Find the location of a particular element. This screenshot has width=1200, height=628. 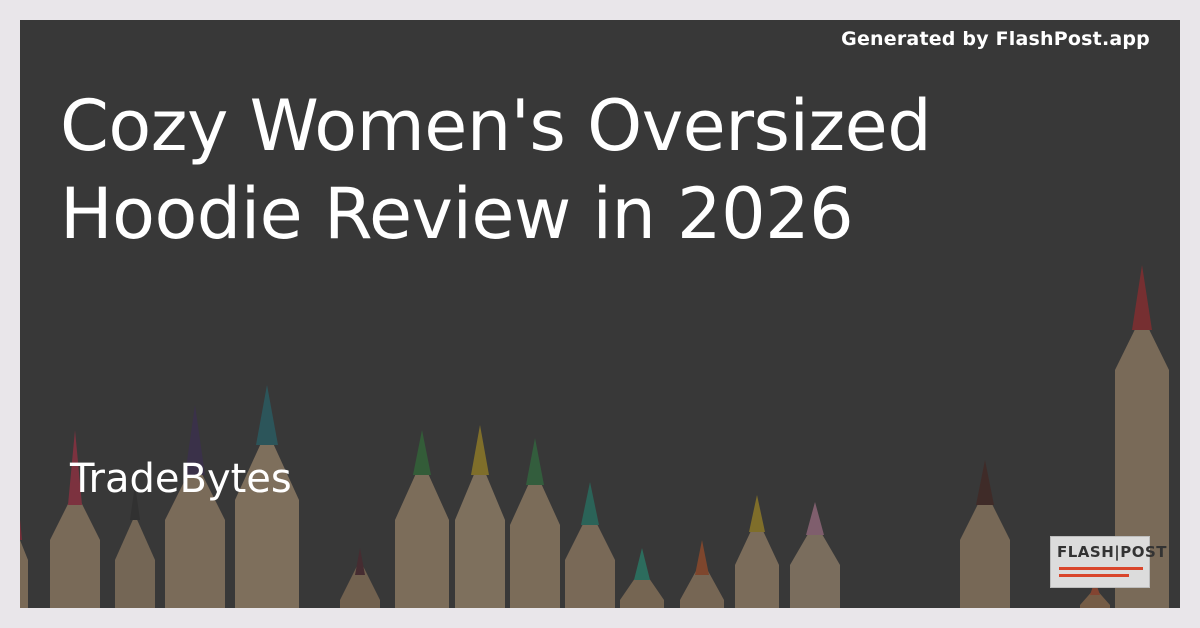

flashpost-logo: FLASH|POST is located at coordinates (1108, 562).